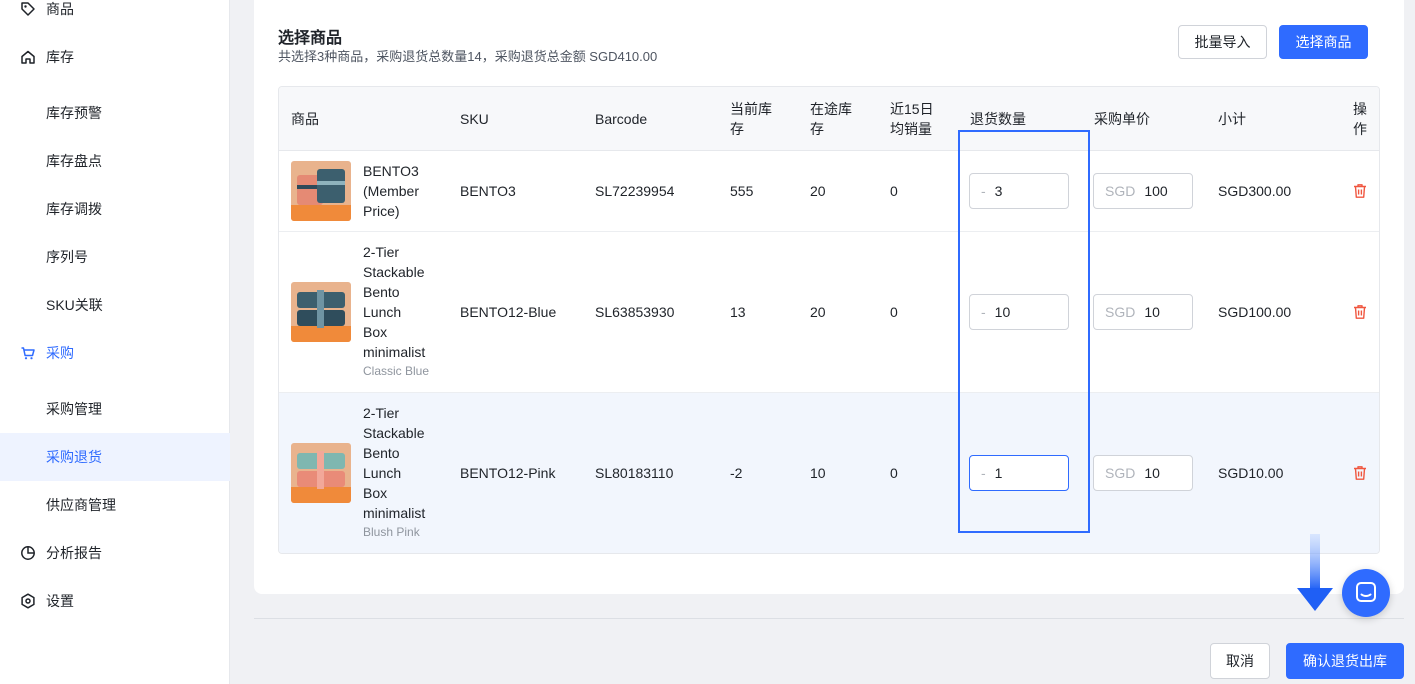  I want to click on settings-icon, so click(28, 601).